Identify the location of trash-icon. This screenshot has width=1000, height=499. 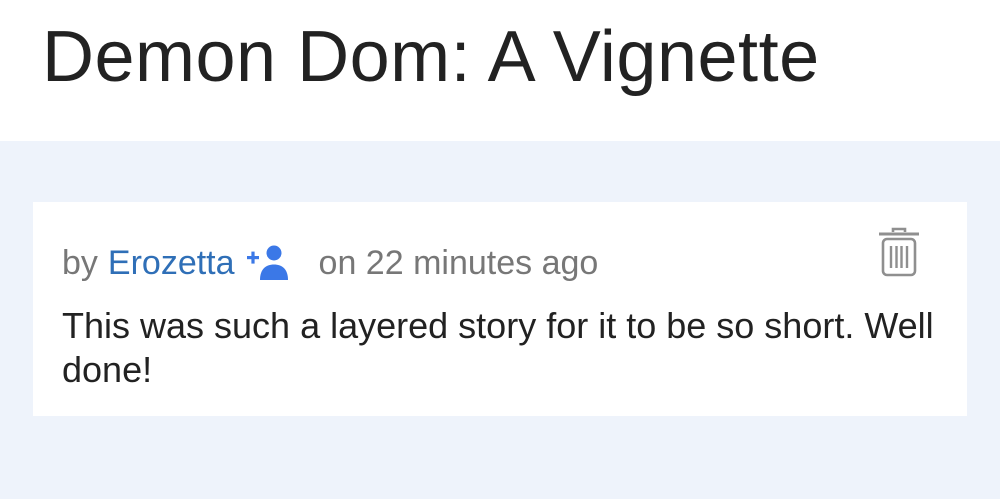
(899, 252).